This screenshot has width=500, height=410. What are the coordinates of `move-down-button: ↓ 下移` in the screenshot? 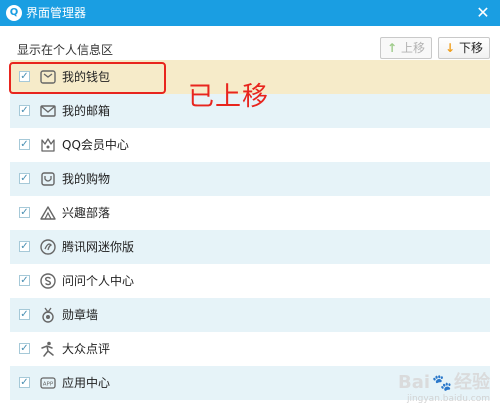 It's located at (464, 48).